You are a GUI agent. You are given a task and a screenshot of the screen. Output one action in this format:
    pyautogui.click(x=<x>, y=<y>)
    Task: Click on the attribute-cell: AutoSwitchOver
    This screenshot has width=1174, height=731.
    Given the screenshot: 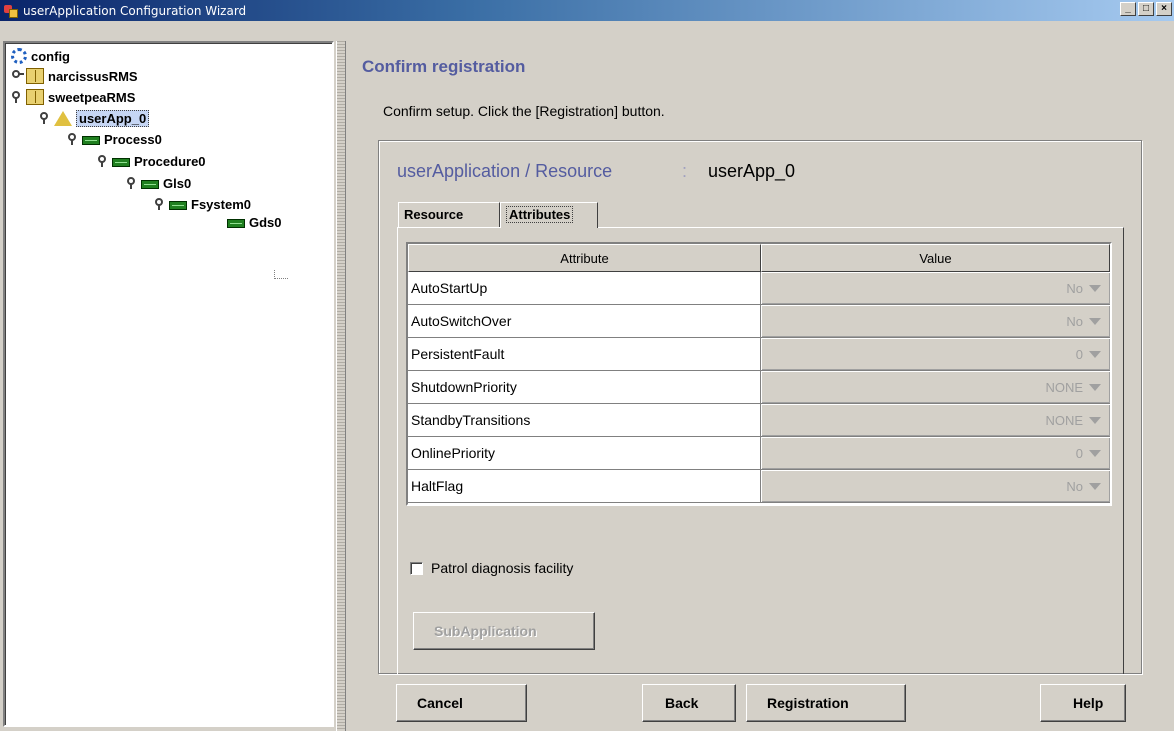 What is the action you would take?
    pyautogui.click(x=584, y=321)
    